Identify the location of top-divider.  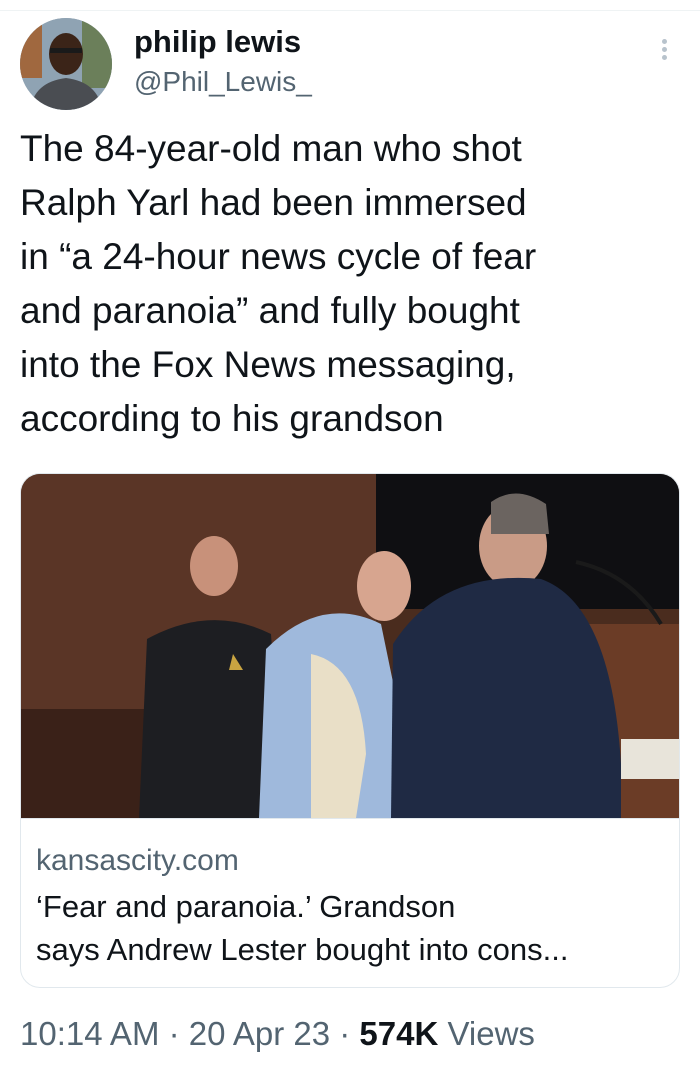
(350, 10).